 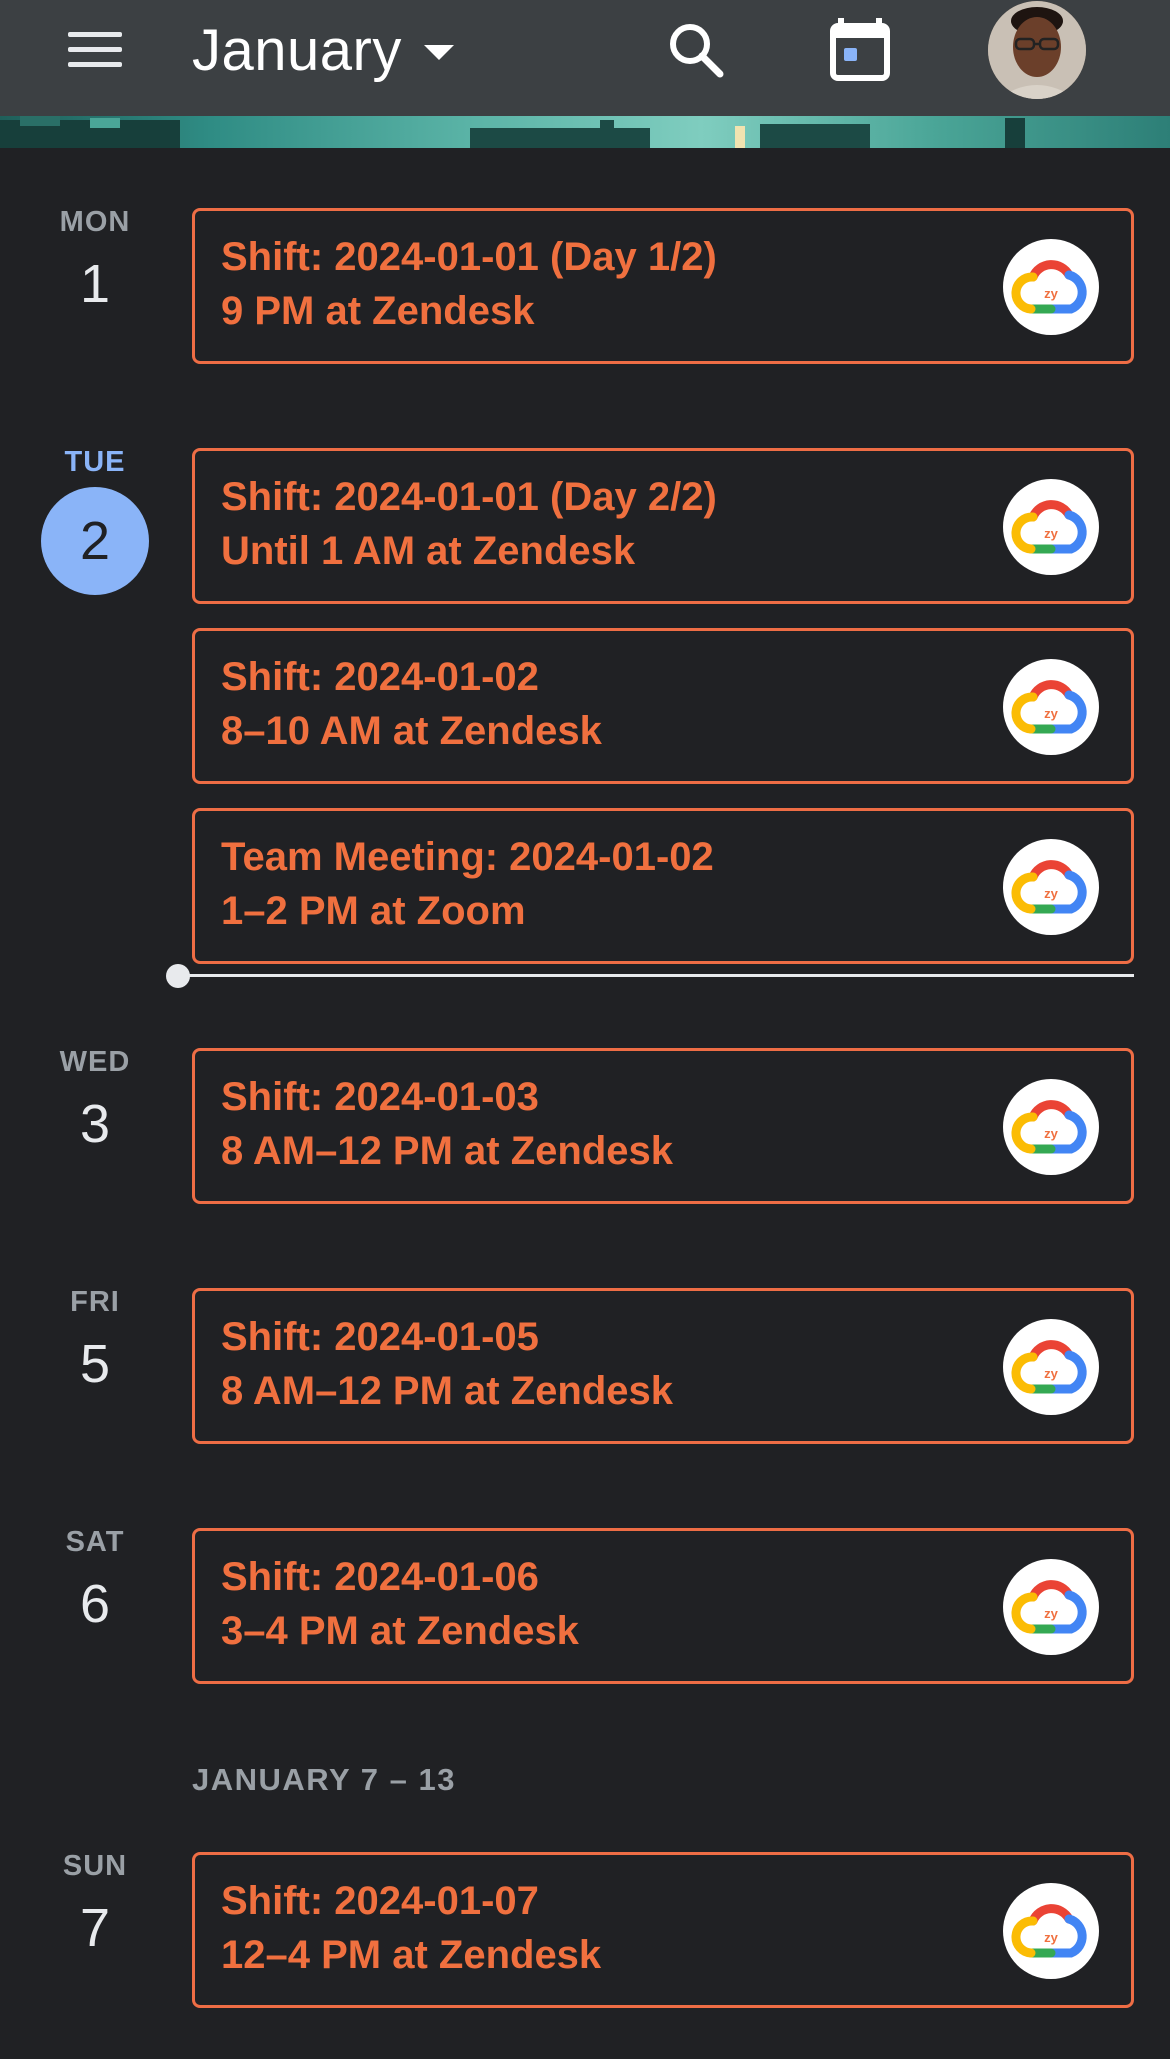 I want to click on event-time-location: 1–2 PM at Zoom, so click(x=373, y=911).